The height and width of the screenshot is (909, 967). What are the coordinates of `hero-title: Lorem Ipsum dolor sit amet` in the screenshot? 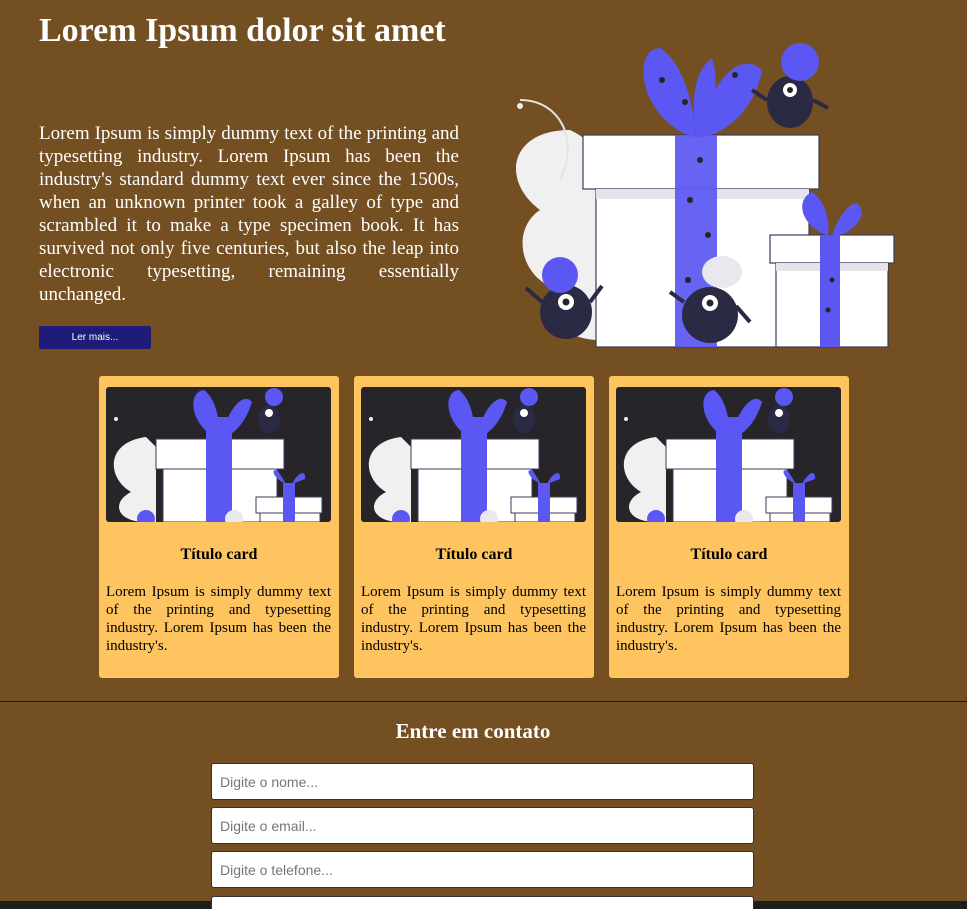 It's located at (242, 30).